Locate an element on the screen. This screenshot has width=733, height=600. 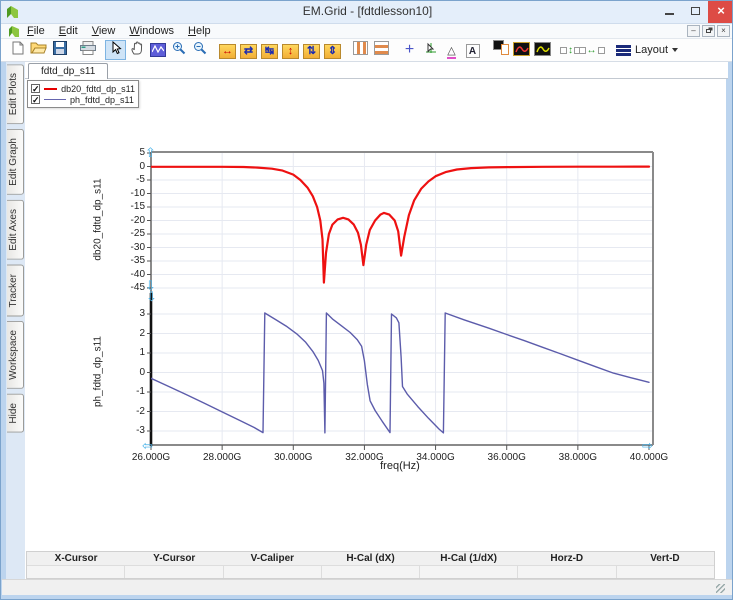
legend-line-sample is located at coordinates (55, 99).